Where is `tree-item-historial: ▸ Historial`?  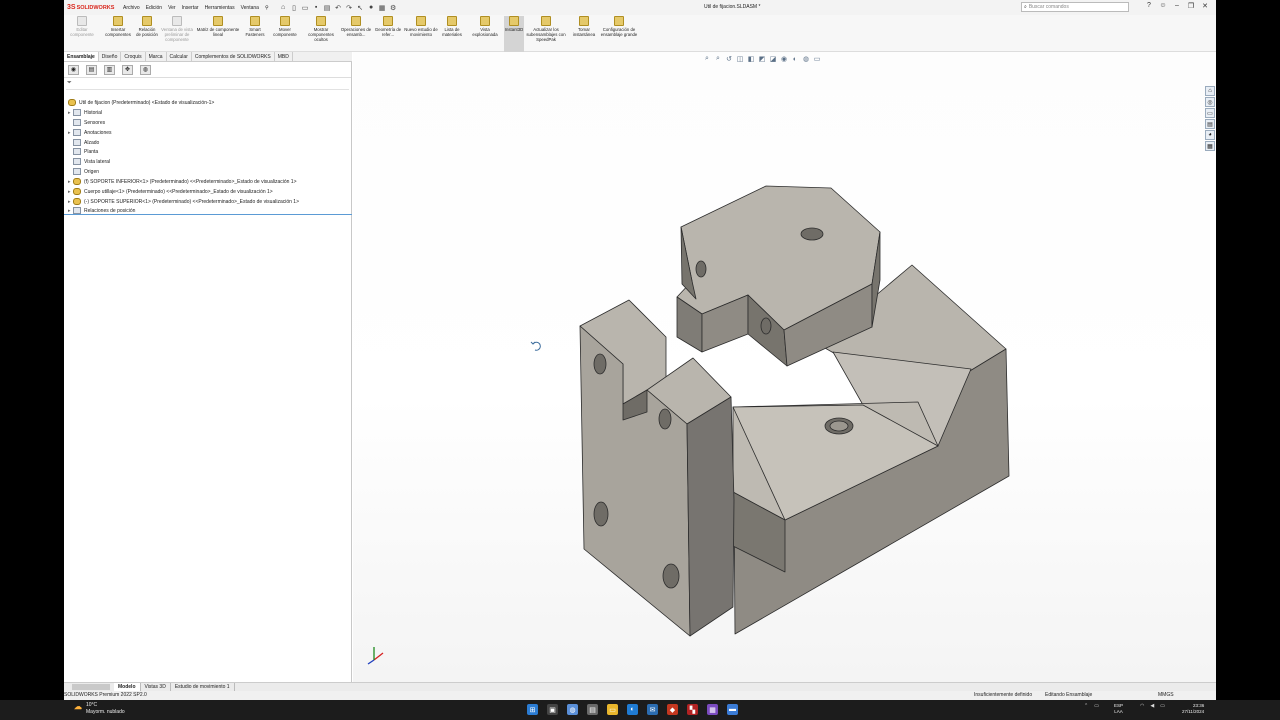
tree-item-historial: ▸ Historial is located at coordinates (85, 112).